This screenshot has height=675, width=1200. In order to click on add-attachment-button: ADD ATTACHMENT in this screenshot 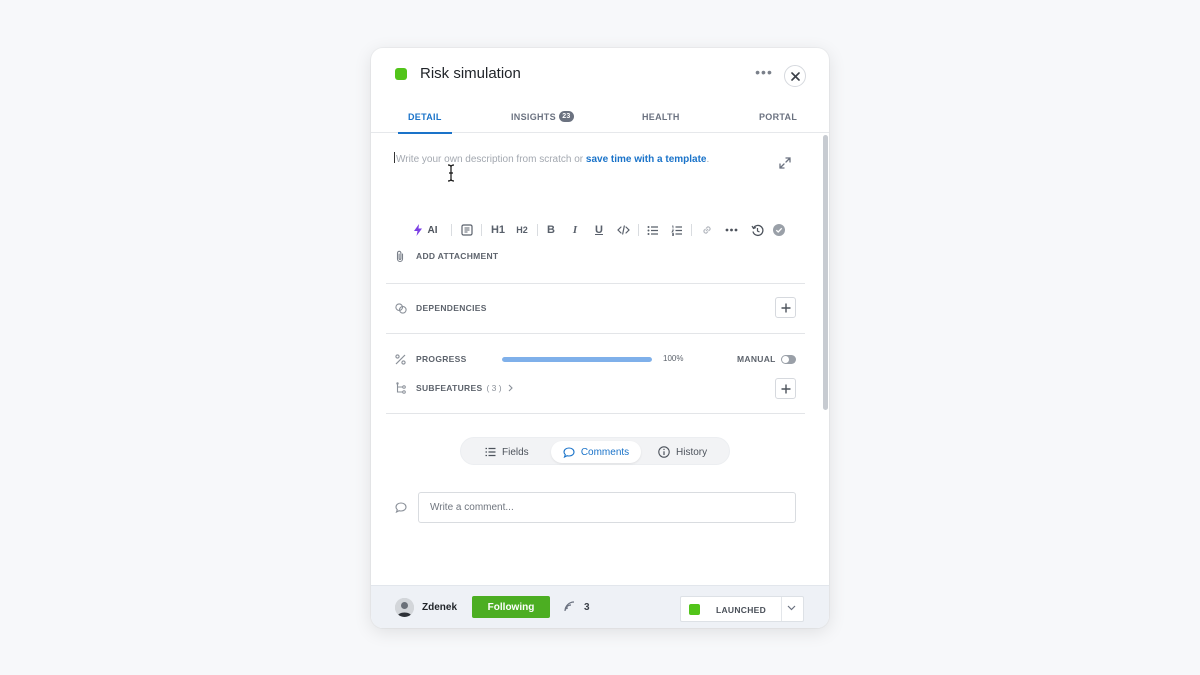, I will do `click(446, 256)`.